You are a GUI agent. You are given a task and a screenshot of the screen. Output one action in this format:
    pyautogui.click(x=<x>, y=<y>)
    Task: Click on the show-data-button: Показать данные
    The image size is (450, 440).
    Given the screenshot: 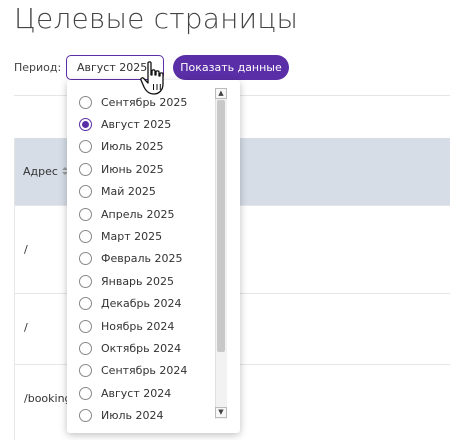 What is the action you would take?
    pyautogui.click(x=231, y=67)
    